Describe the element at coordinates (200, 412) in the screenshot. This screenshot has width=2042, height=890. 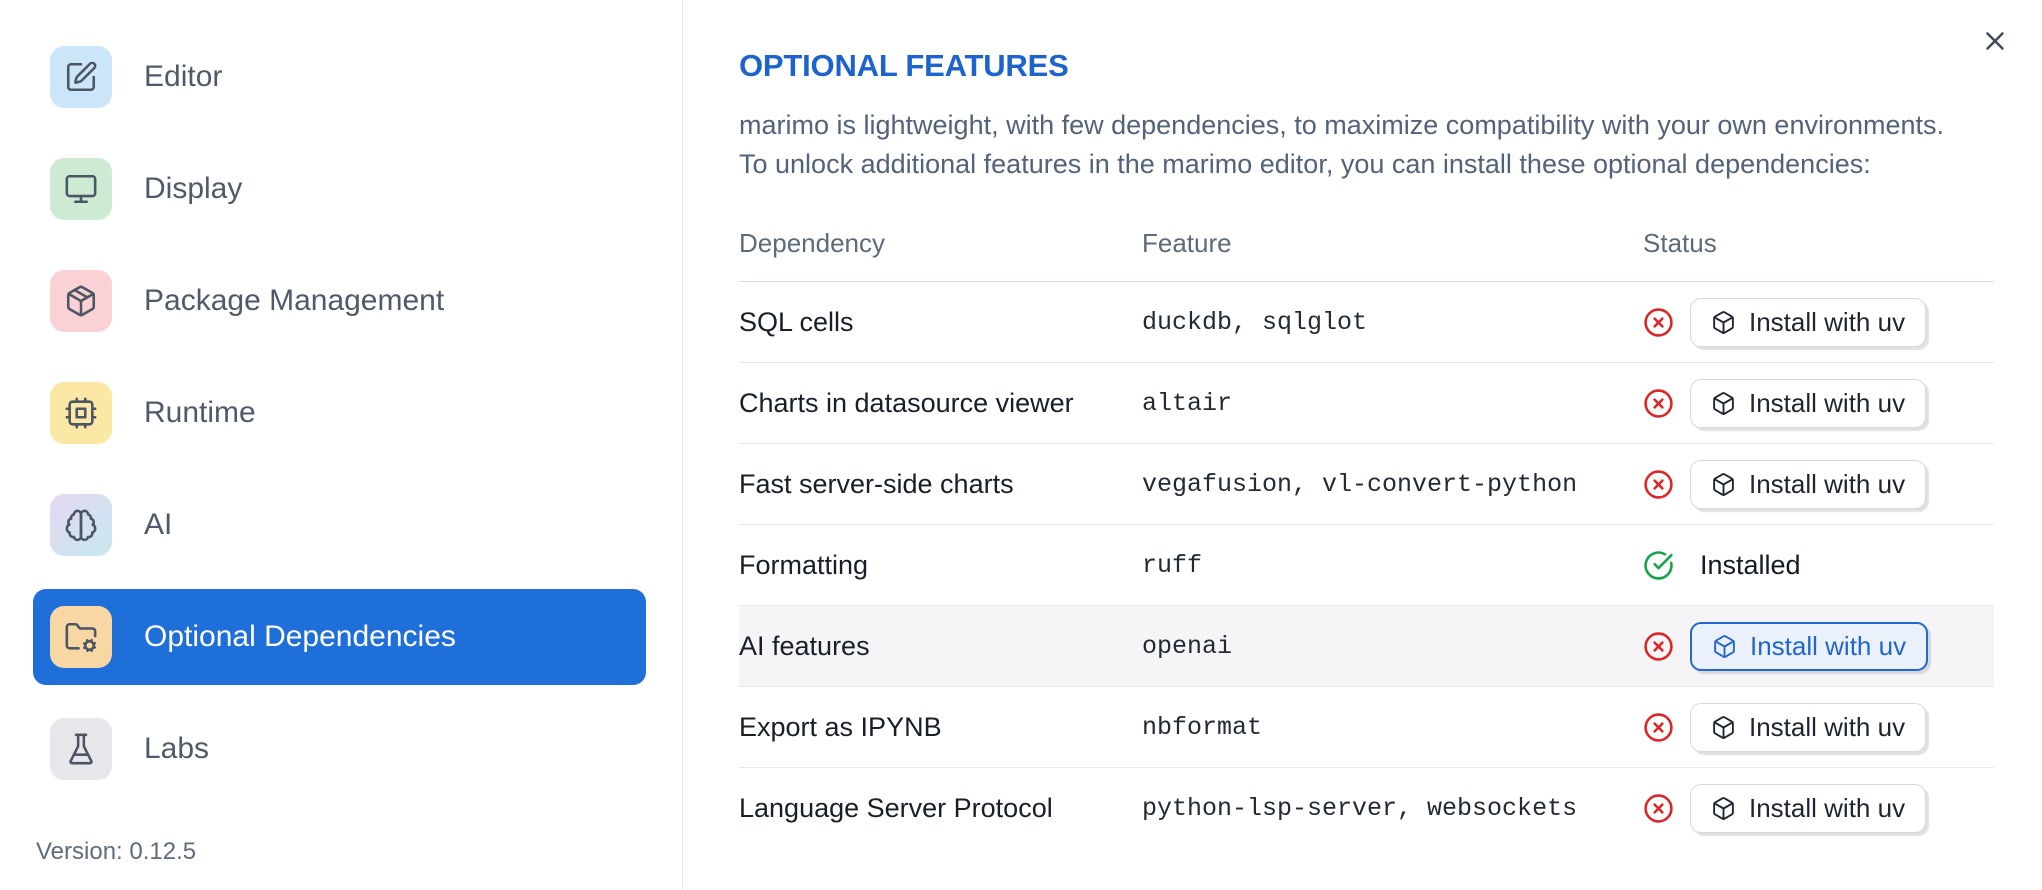
I see `sidebar-item-label: Runtime` at that location.